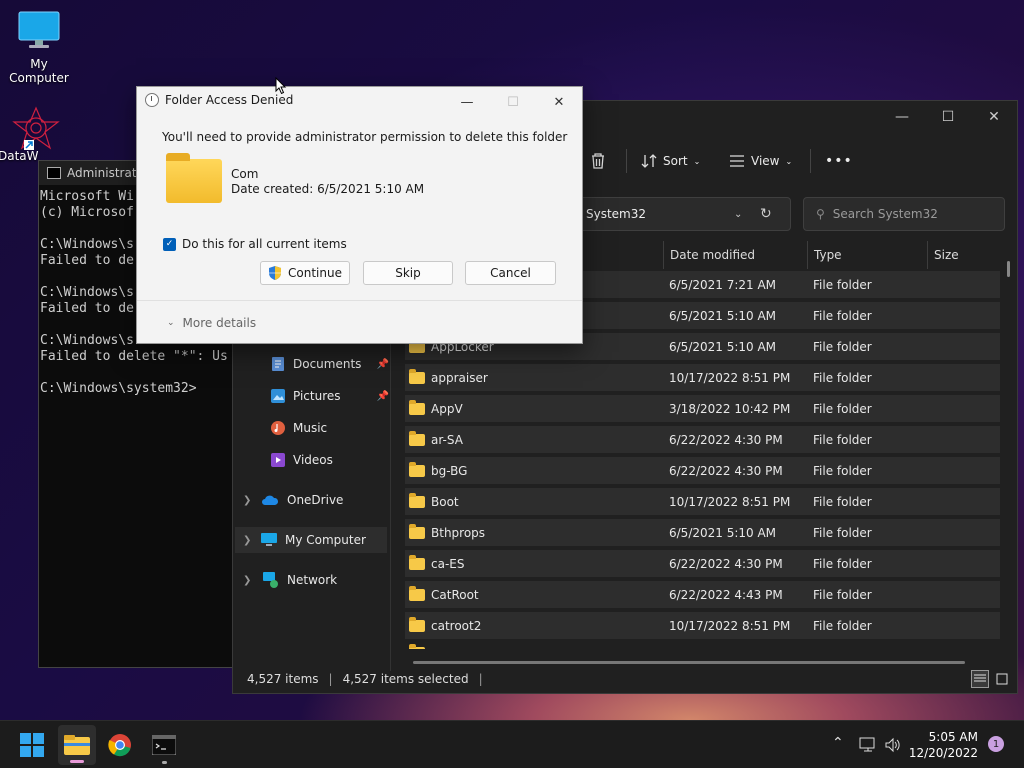 Image resolution: width=1024 pixels, height=768 pixels. I want to click on table-row: appraiser 10/17/2022 8:51 PM File folder, so click(702, 377).